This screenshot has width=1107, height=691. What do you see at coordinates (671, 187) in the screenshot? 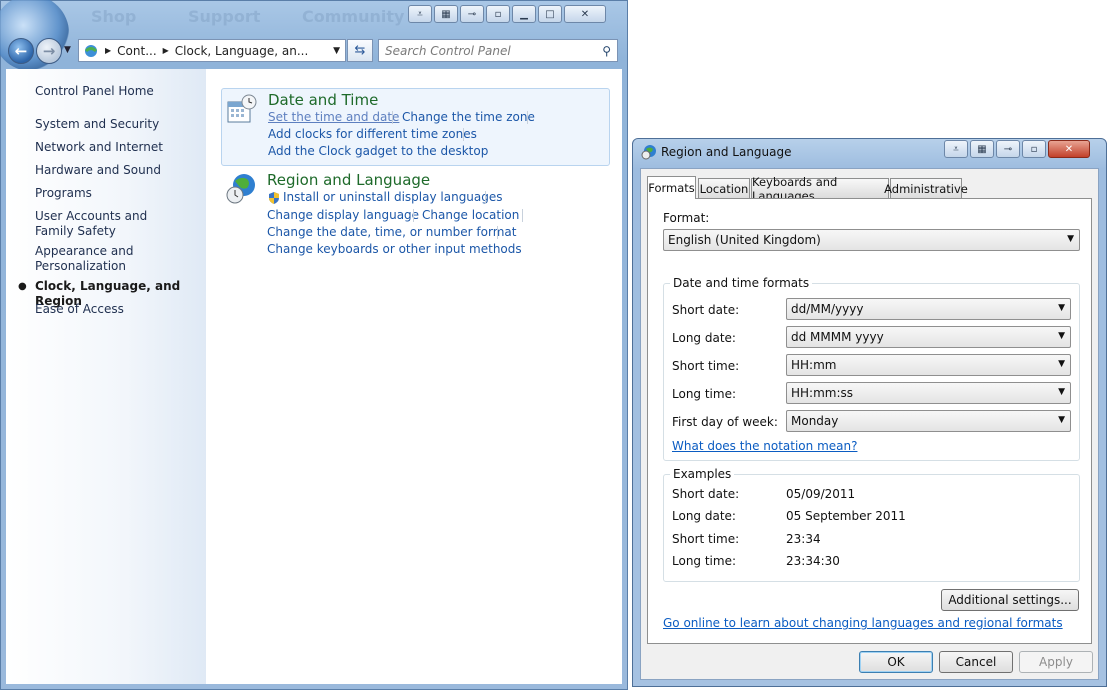
I see `tab-formats: Formats` at bounding box center [671, 187].